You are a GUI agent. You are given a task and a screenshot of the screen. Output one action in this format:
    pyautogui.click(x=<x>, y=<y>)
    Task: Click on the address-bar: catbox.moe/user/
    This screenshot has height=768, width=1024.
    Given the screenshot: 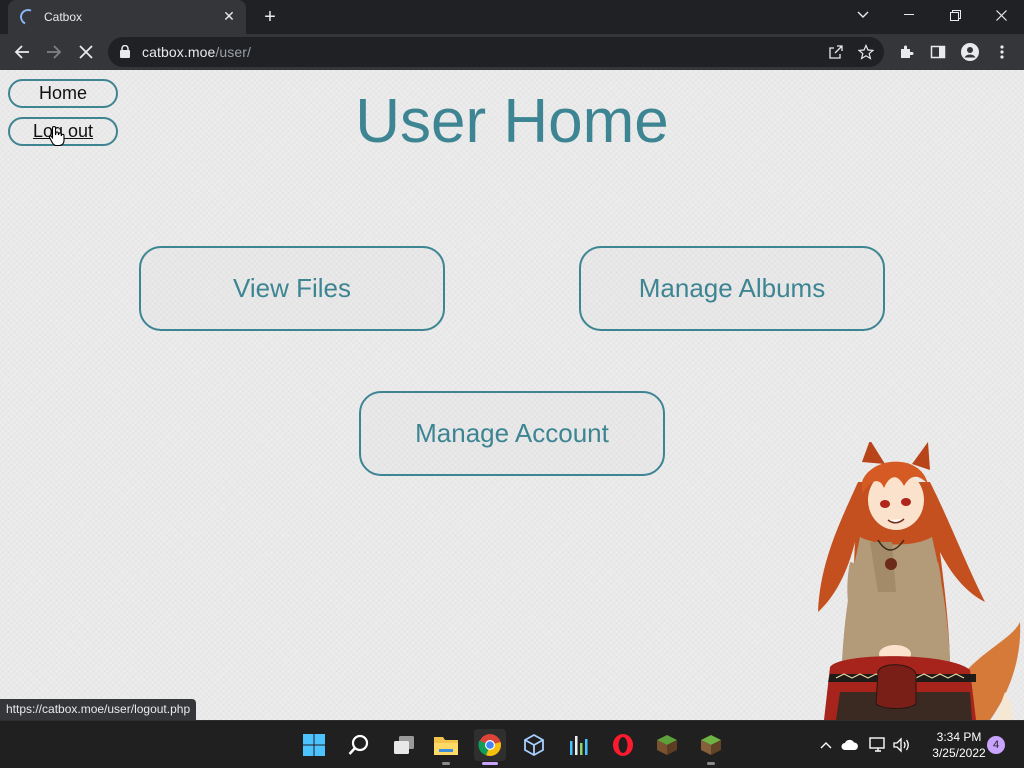 What is the action you would take?
    pyautogui.click(x=496, y=52)
    